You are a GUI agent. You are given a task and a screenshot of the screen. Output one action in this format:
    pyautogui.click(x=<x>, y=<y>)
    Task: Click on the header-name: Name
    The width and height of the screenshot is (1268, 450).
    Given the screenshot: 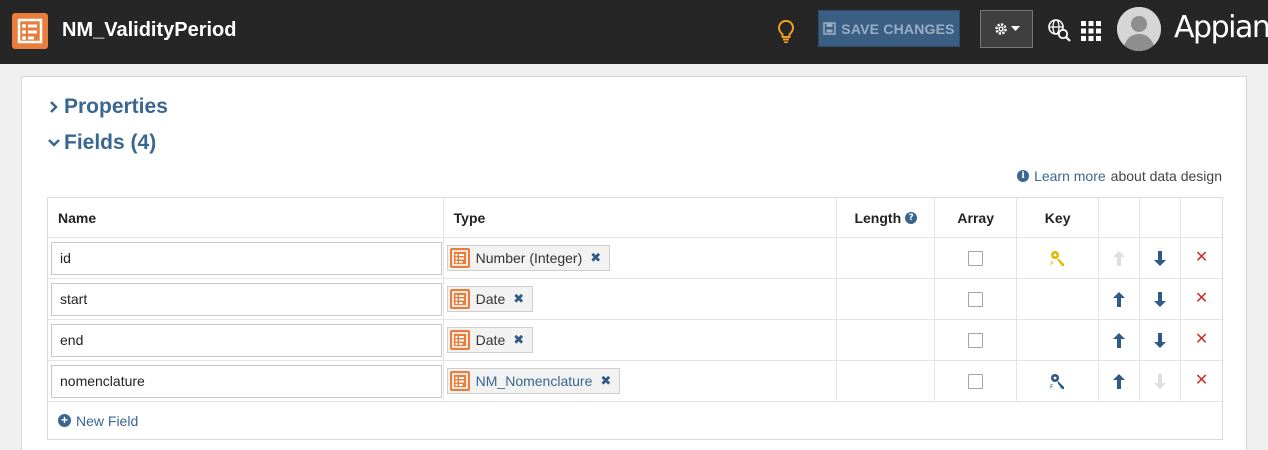 What is the action you would take?
    pyautogui.click(x=246, y=217)
    